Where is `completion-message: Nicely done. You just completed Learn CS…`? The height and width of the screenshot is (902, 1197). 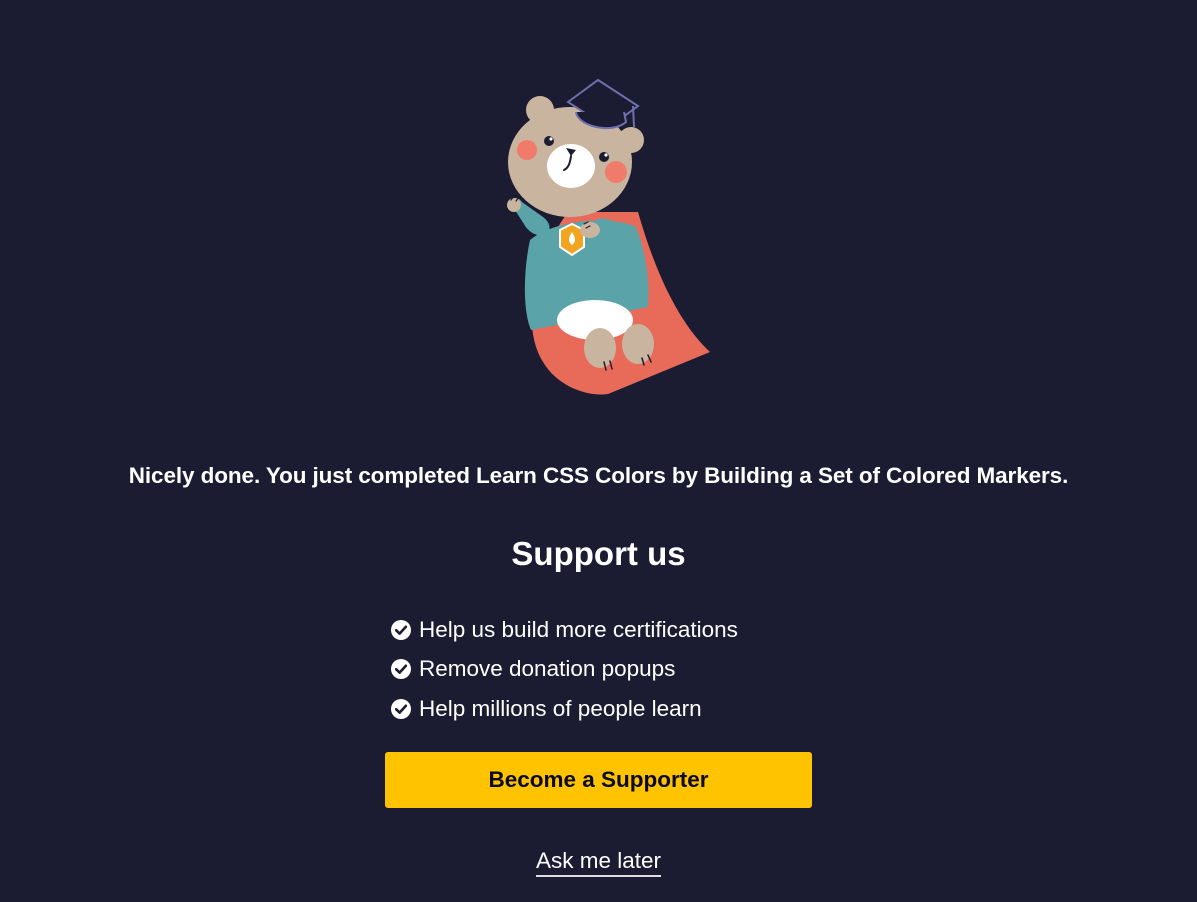
completion-message: Nicely done. You just completed Learn CS… is located at coordinates (598, 475).